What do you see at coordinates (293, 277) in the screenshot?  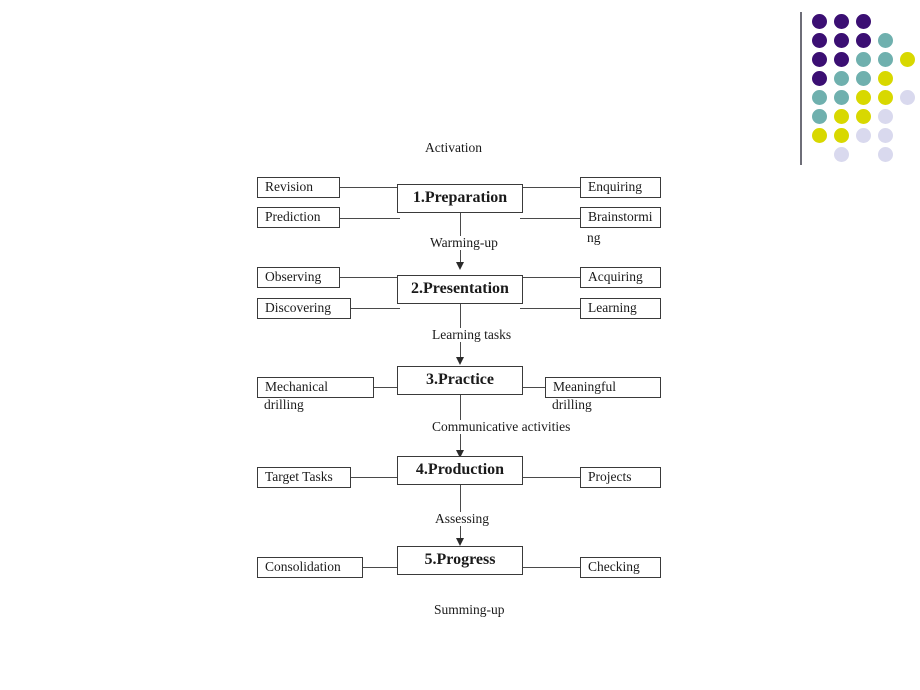 I see `satellite-label: Observing` at bounding box center [293, 277].